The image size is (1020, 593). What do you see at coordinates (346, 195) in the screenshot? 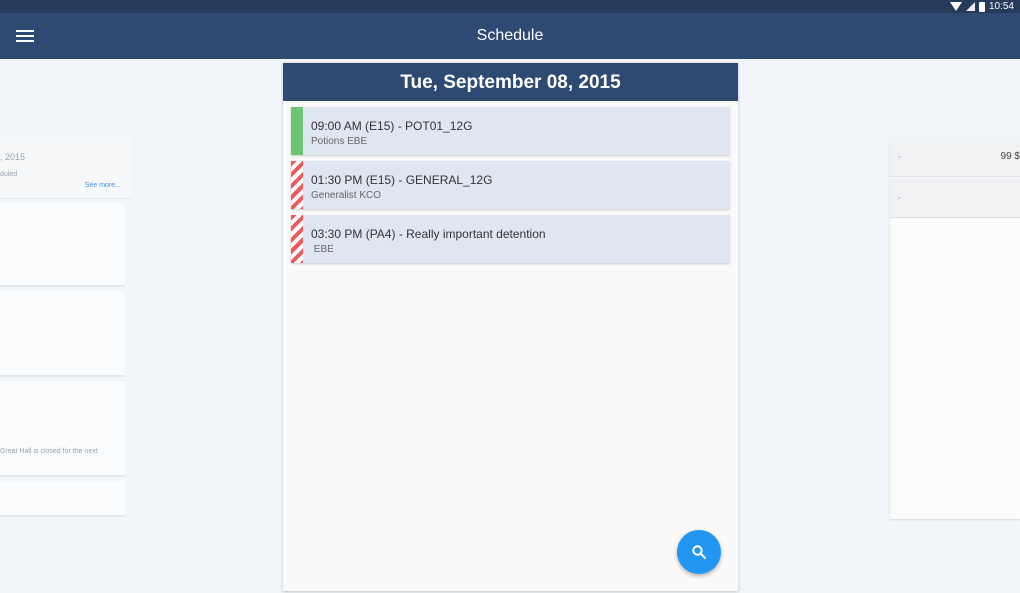
I see `event-subtitle: Generalist KCO` at bounding box center [346, 195].